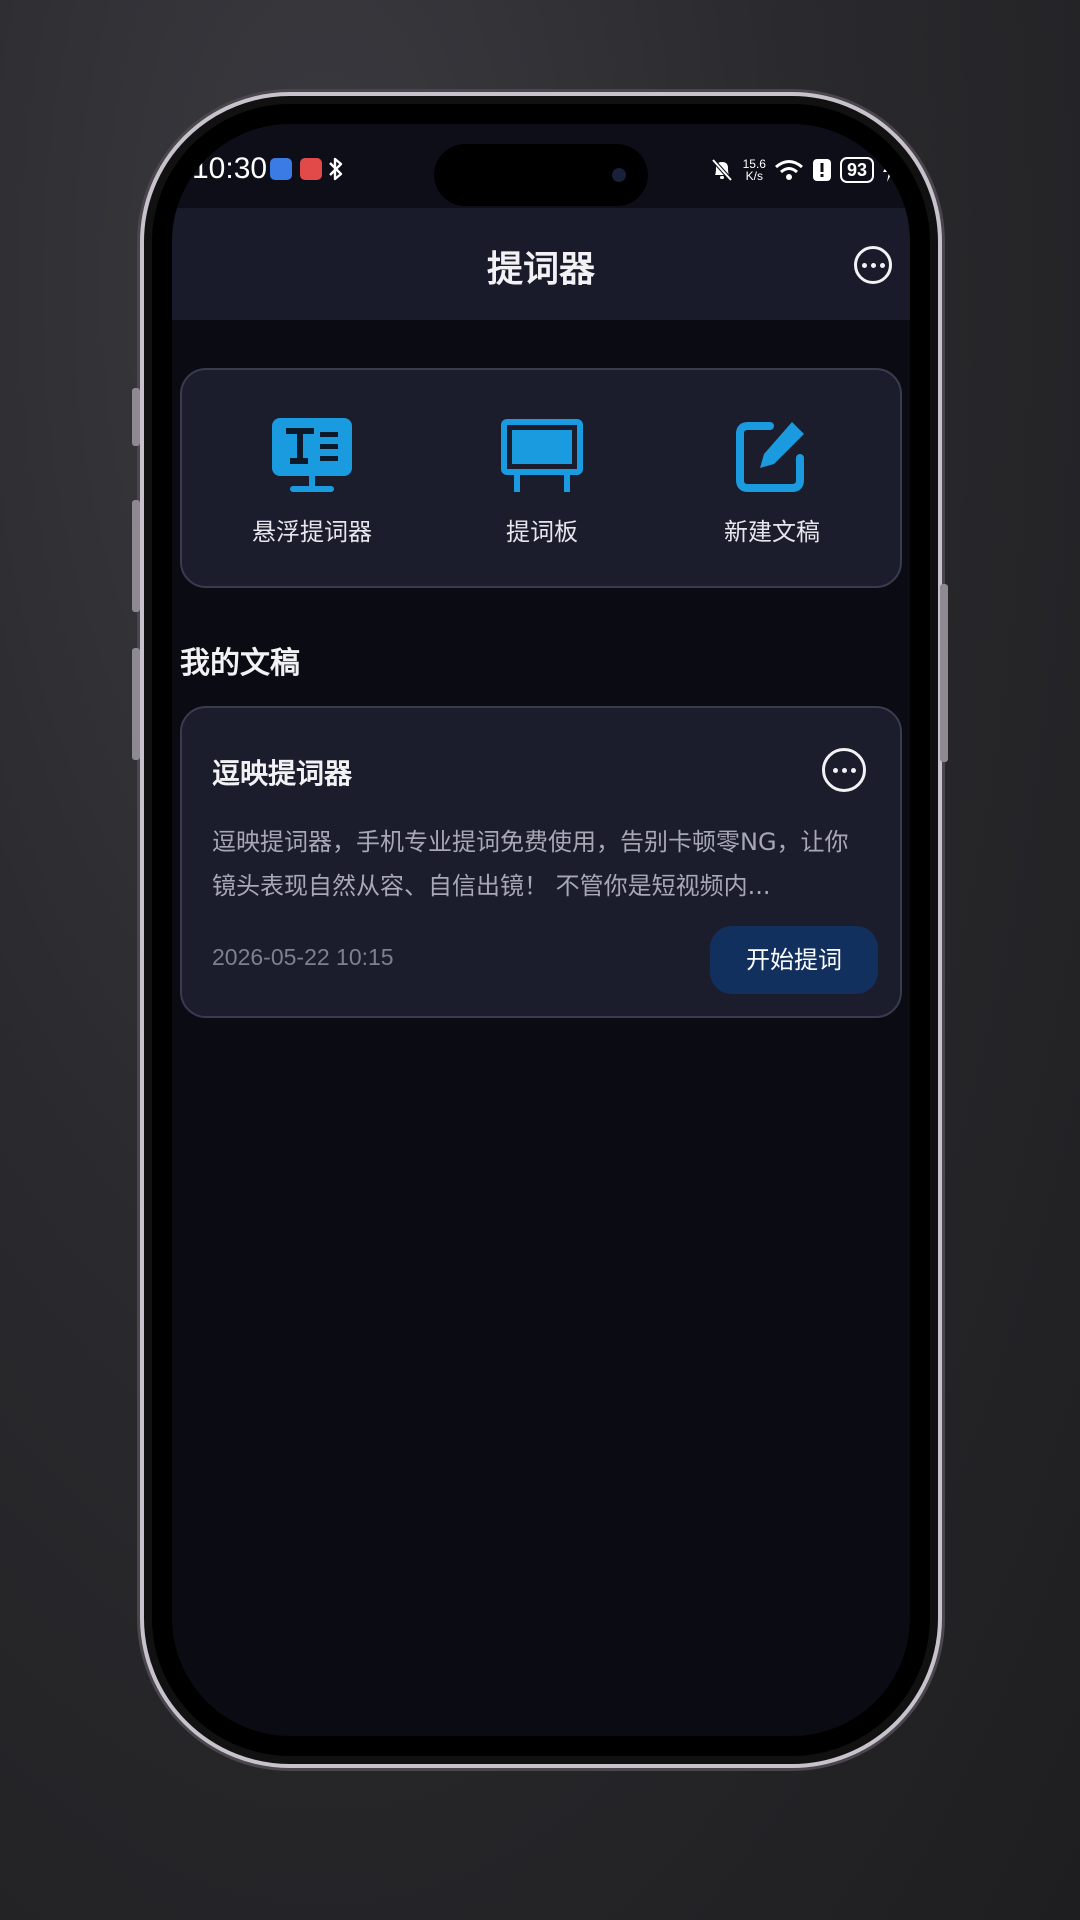  Describe the element at coordinates (312, 455) in the screenshot. I see `floating-teleprompter-icon` at that location.